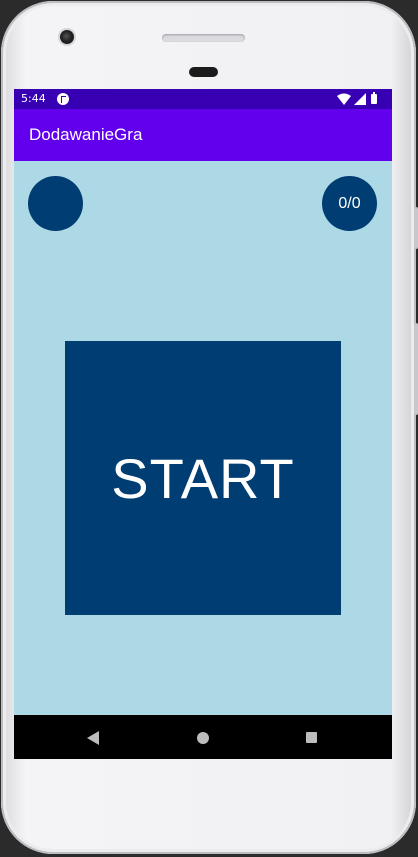 The image size is (418, 857). Describe the element at coordinates (63, 99) in the screenshot. I see `app-notification-icon` at that location.